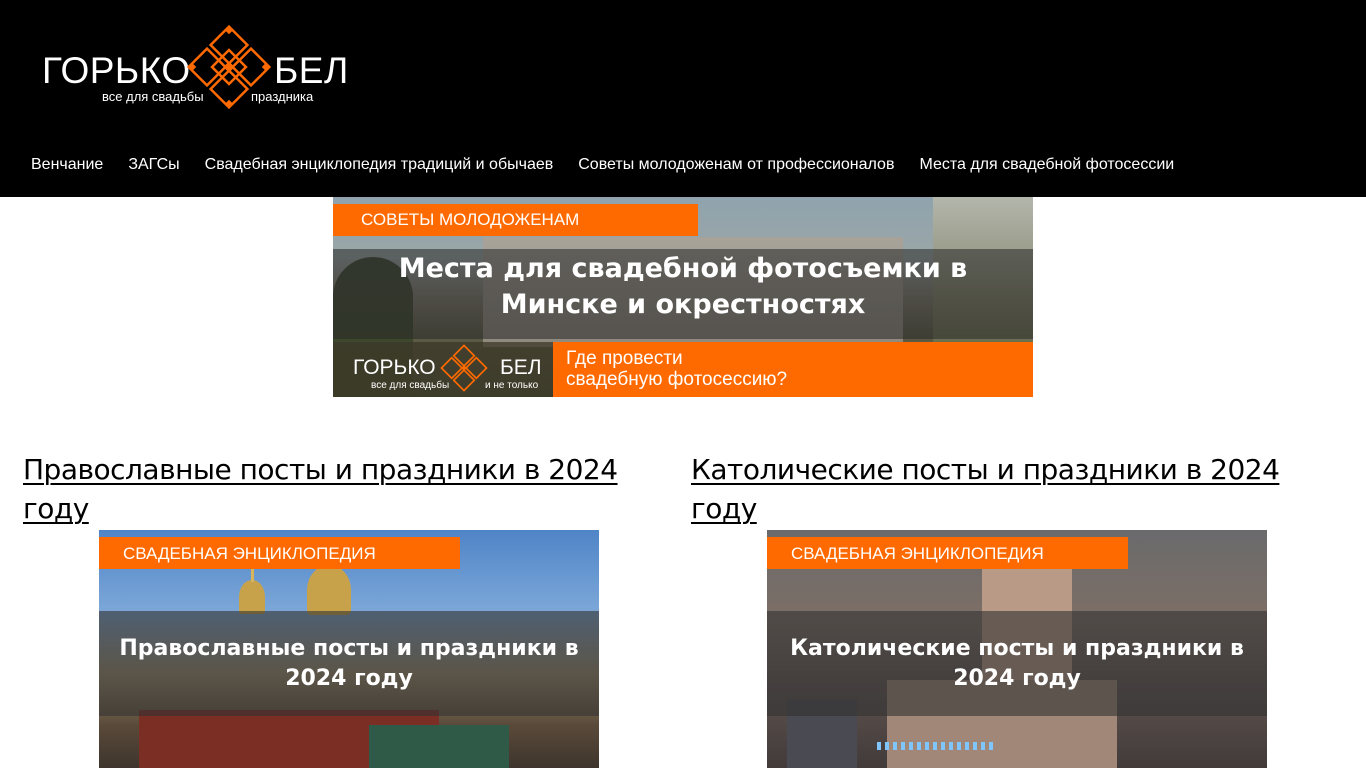 The height and width of the screenshot is (768, 1366). Describe the element at coordinates (521, 367) in the screenshot. I see `banner-logo-word-right: БЕЛ` at that location.